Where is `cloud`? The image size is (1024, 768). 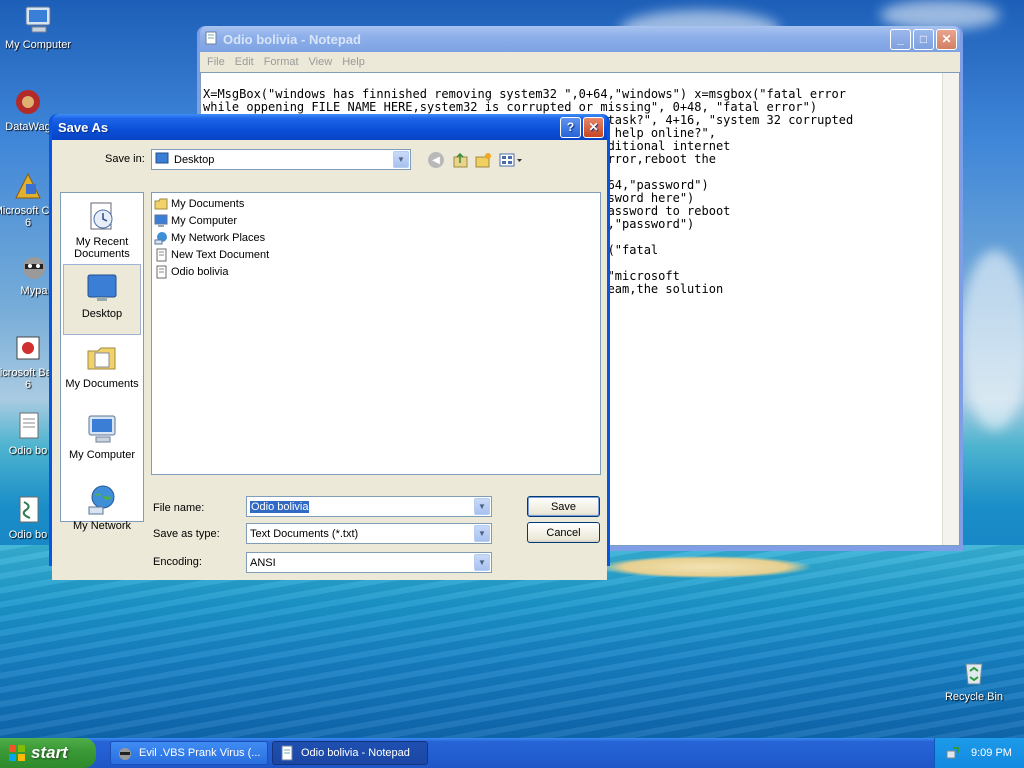
cloud is located at coordinates (992, 340).